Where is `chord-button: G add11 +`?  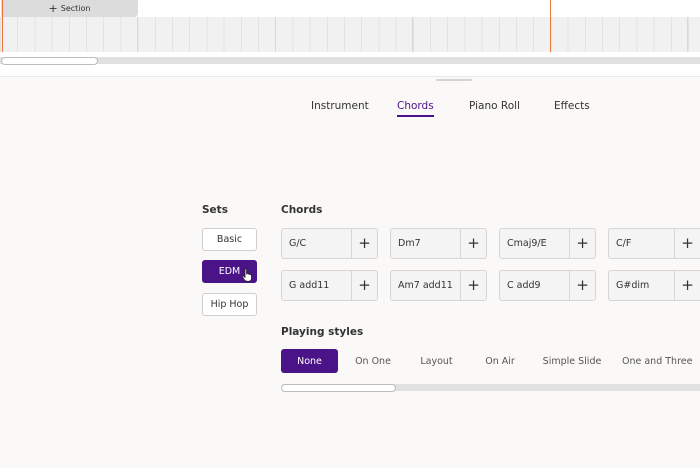 chord-button: G add11 + is located at coordinates (329, 285).